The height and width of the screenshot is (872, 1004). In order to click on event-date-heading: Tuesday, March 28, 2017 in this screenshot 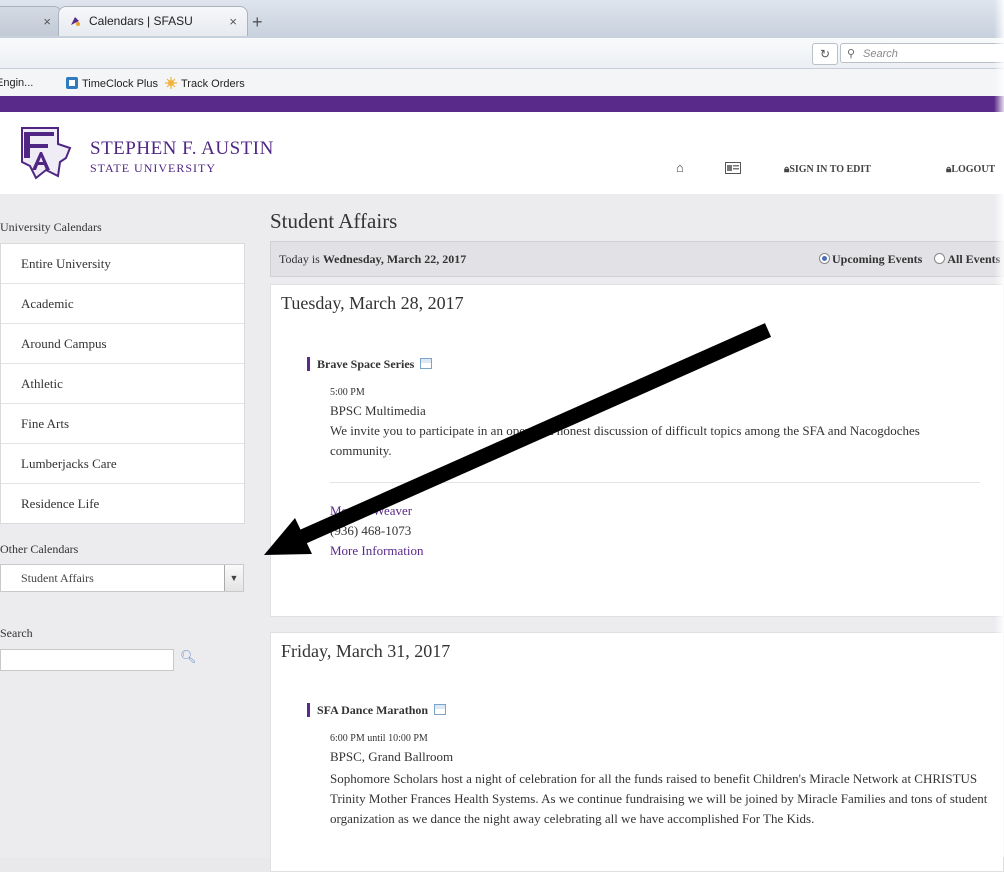, I will do `click(372, 303)`.